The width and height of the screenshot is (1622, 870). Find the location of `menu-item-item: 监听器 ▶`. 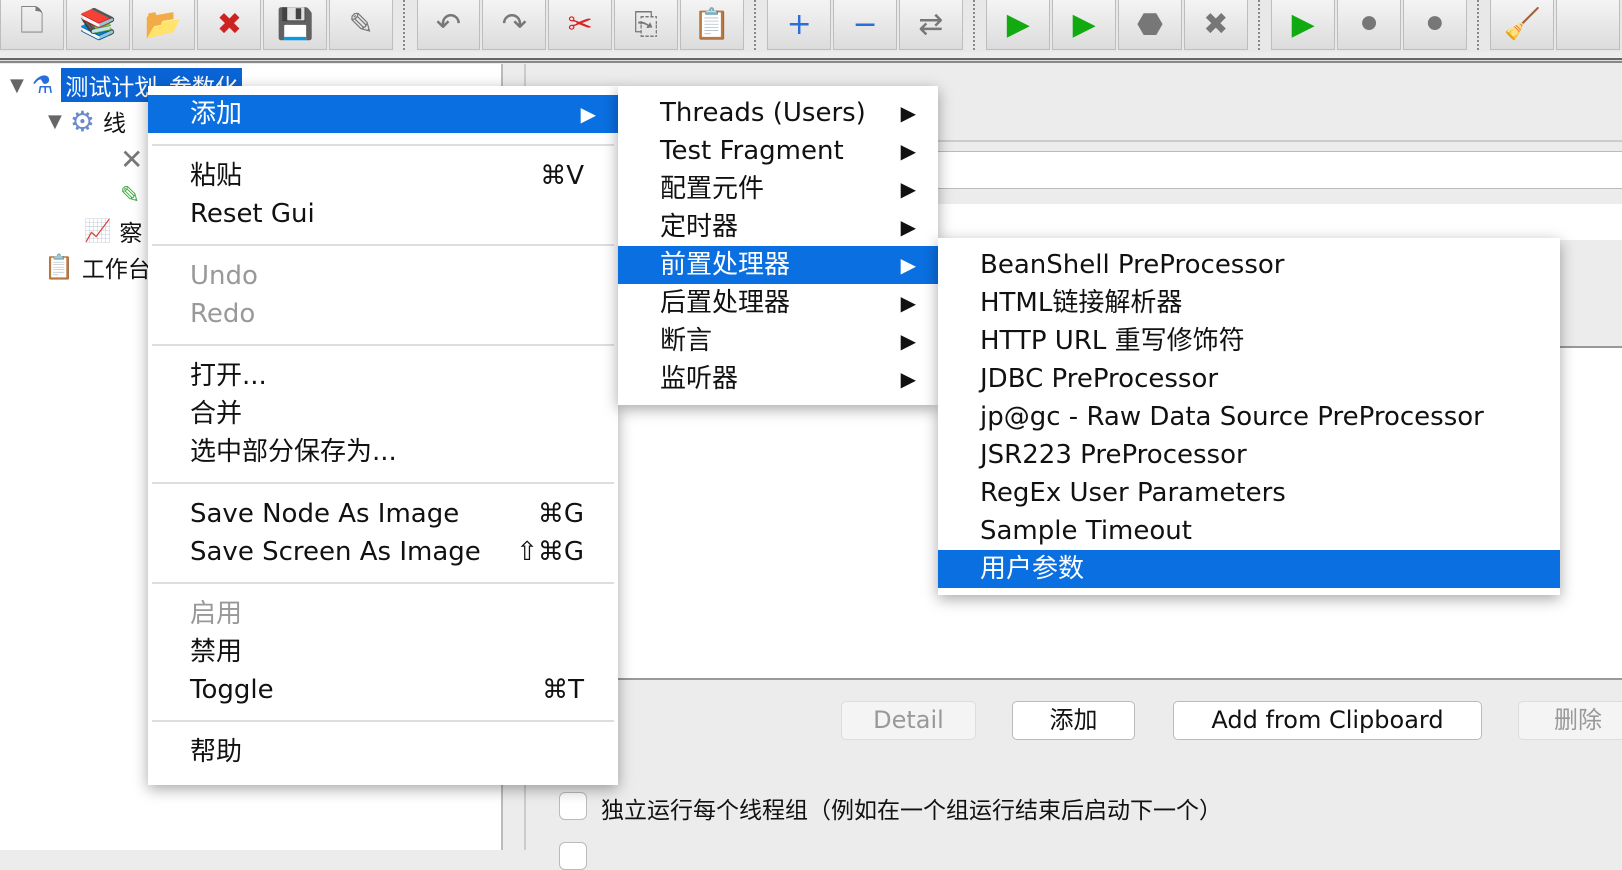

menu-item-item: 监听器 ▶ is located at coordinates (778, 379).